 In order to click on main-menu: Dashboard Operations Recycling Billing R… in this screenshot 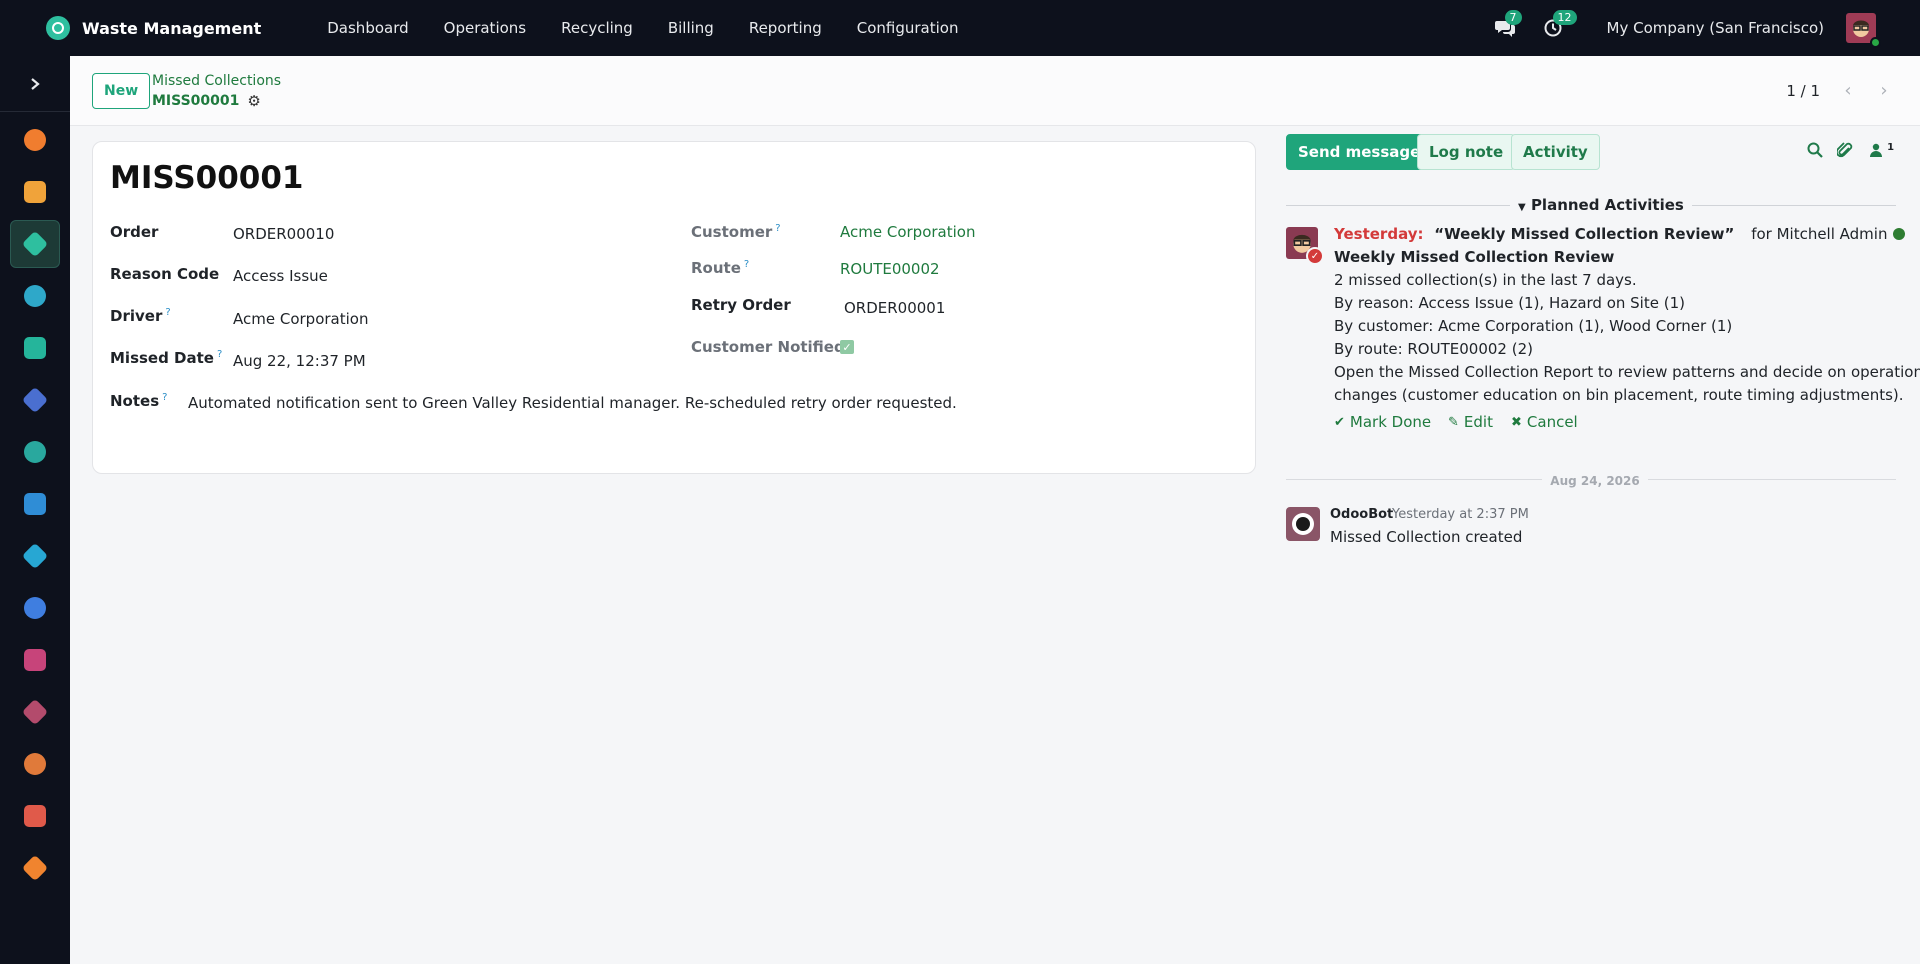, I will do `click(660, 28)`.